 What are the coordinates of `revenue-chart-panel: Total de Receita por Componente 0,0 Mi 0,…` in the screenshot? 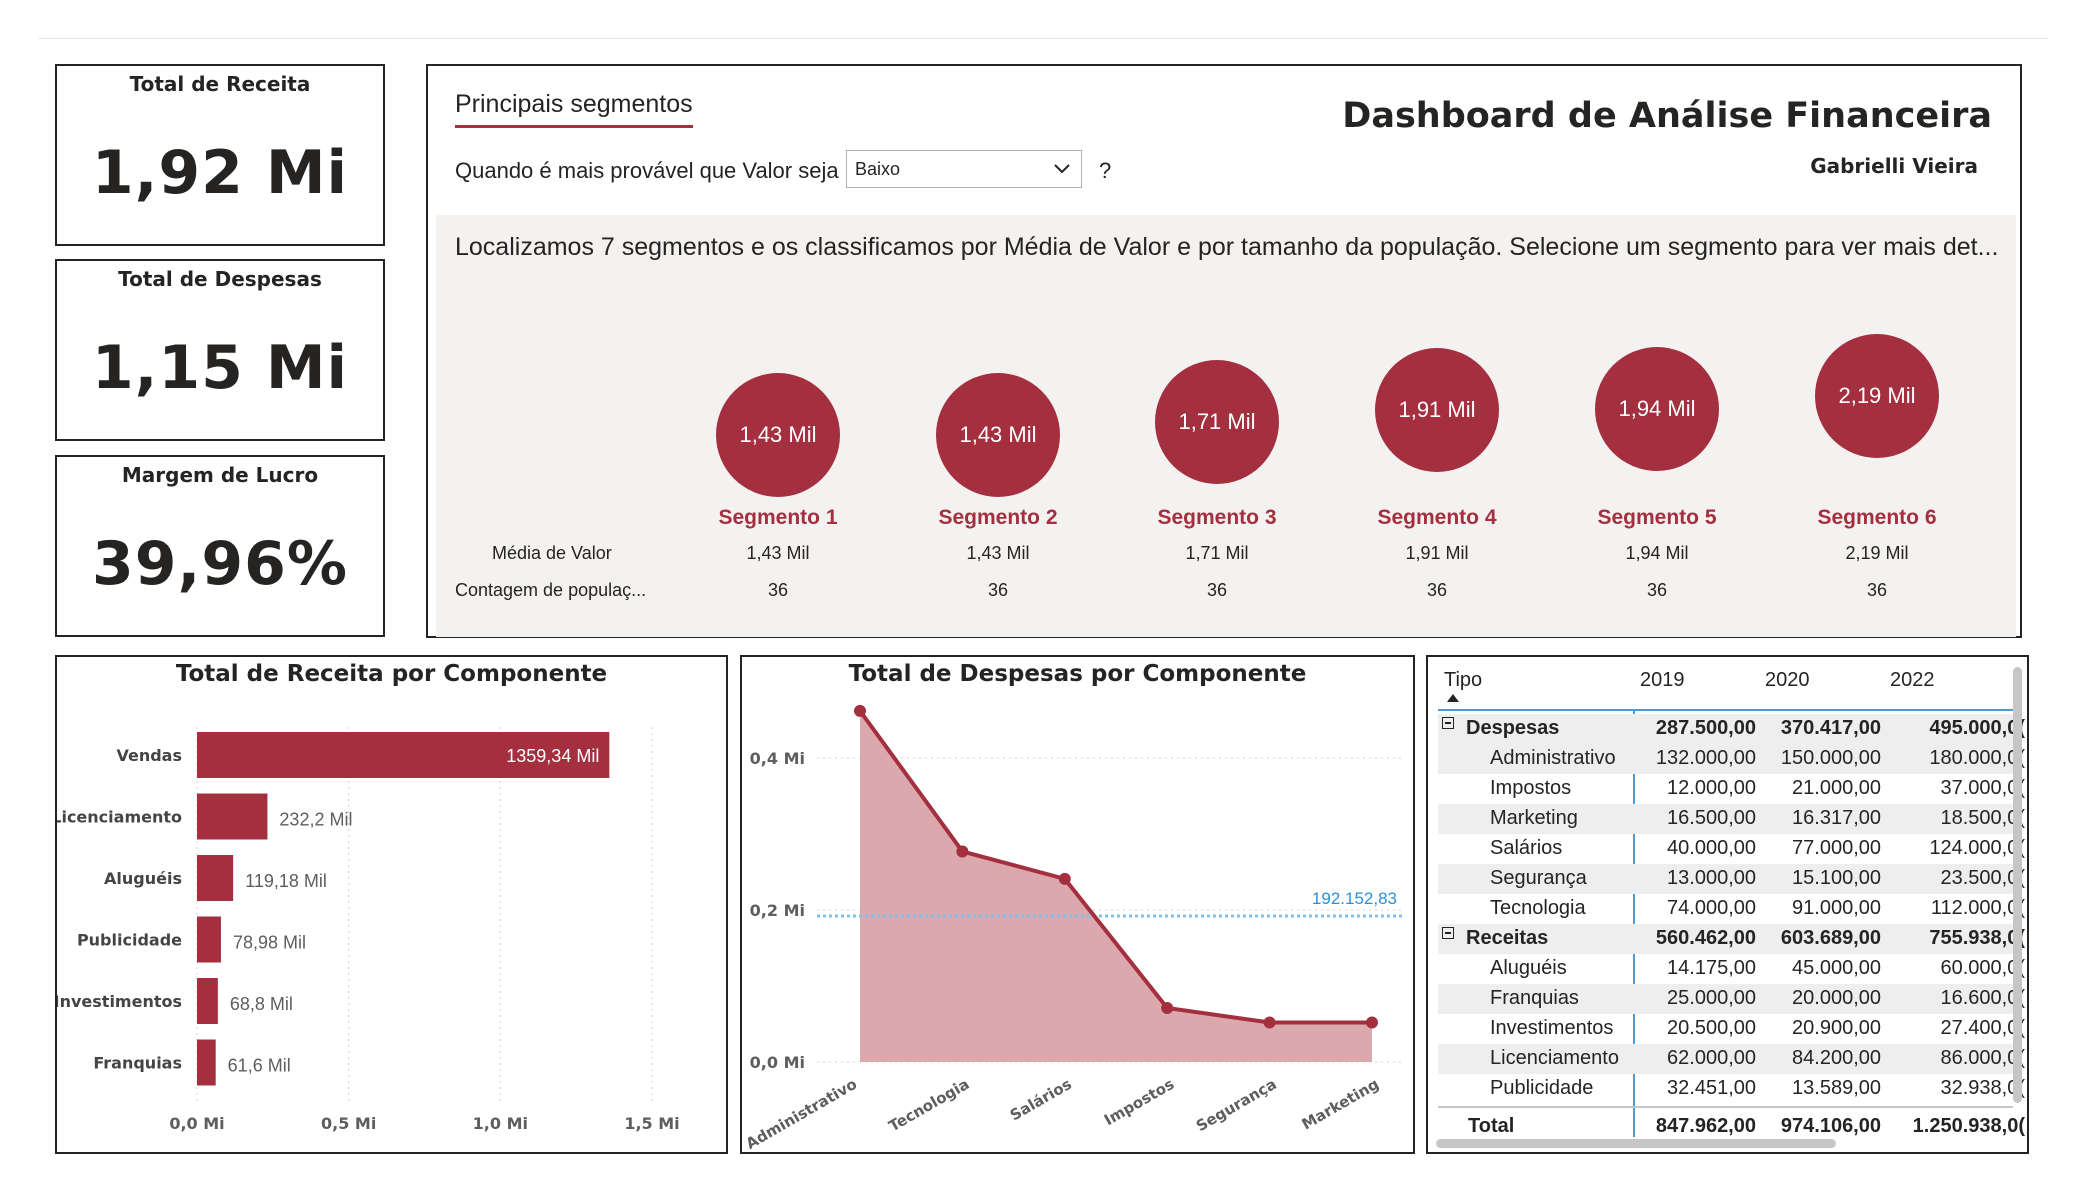 It's located at (391, 904).